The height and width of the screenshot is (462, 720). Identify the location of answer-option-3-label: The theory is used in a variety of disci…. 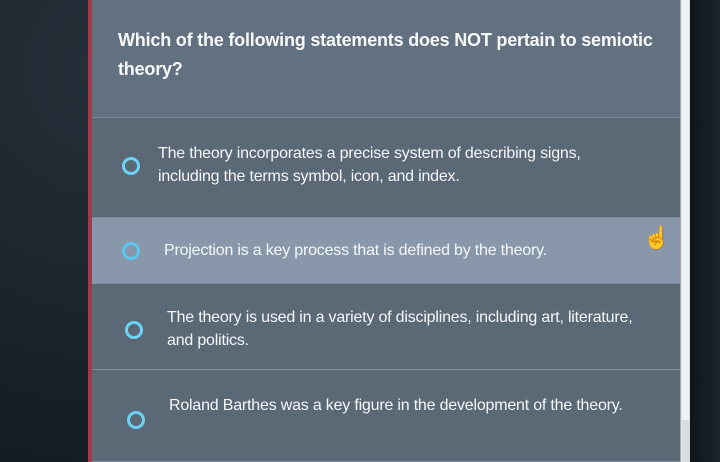
(400, 329).